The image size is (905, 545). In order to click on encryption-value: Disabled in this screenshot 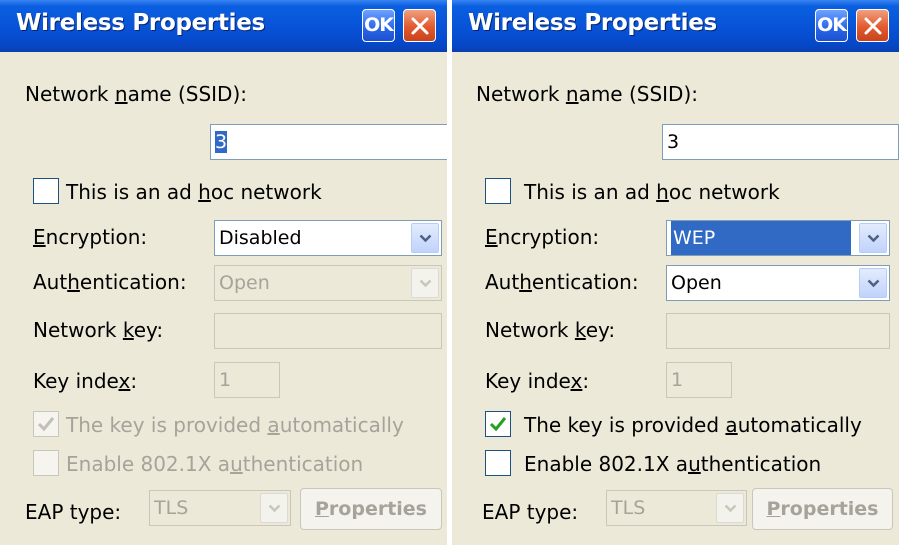, I will do `click(260, 238)`.